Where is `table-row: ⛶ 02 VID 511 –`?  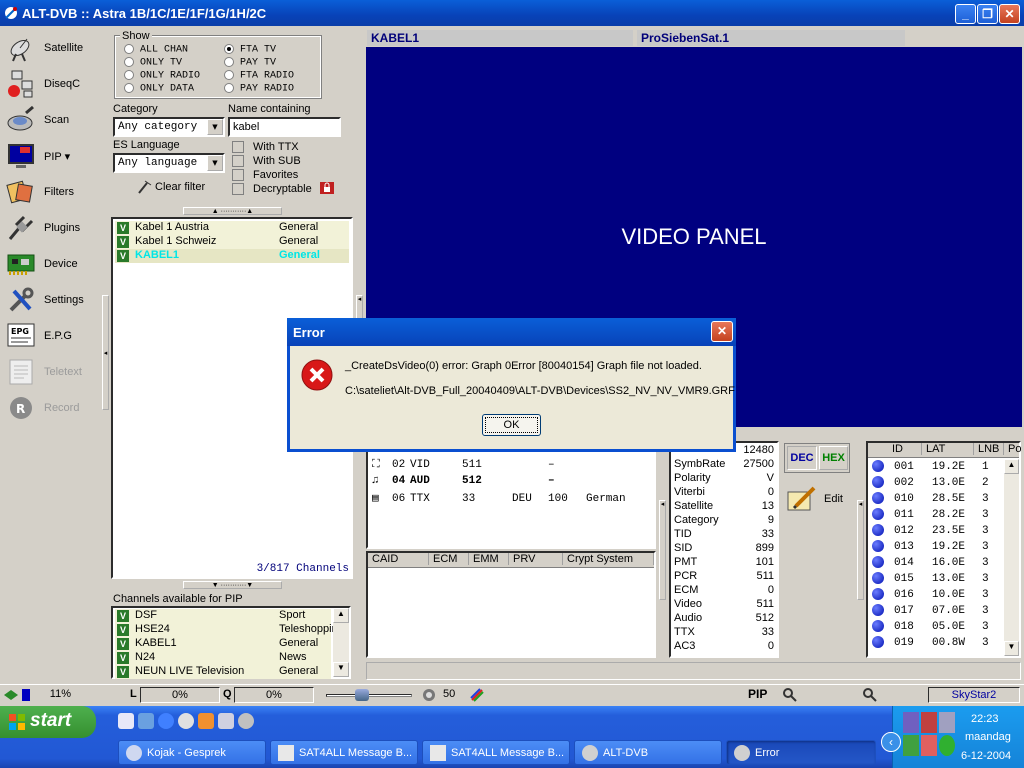
table-row: ⛶ 02 VID 511 – is located at coordinates (479, 465).